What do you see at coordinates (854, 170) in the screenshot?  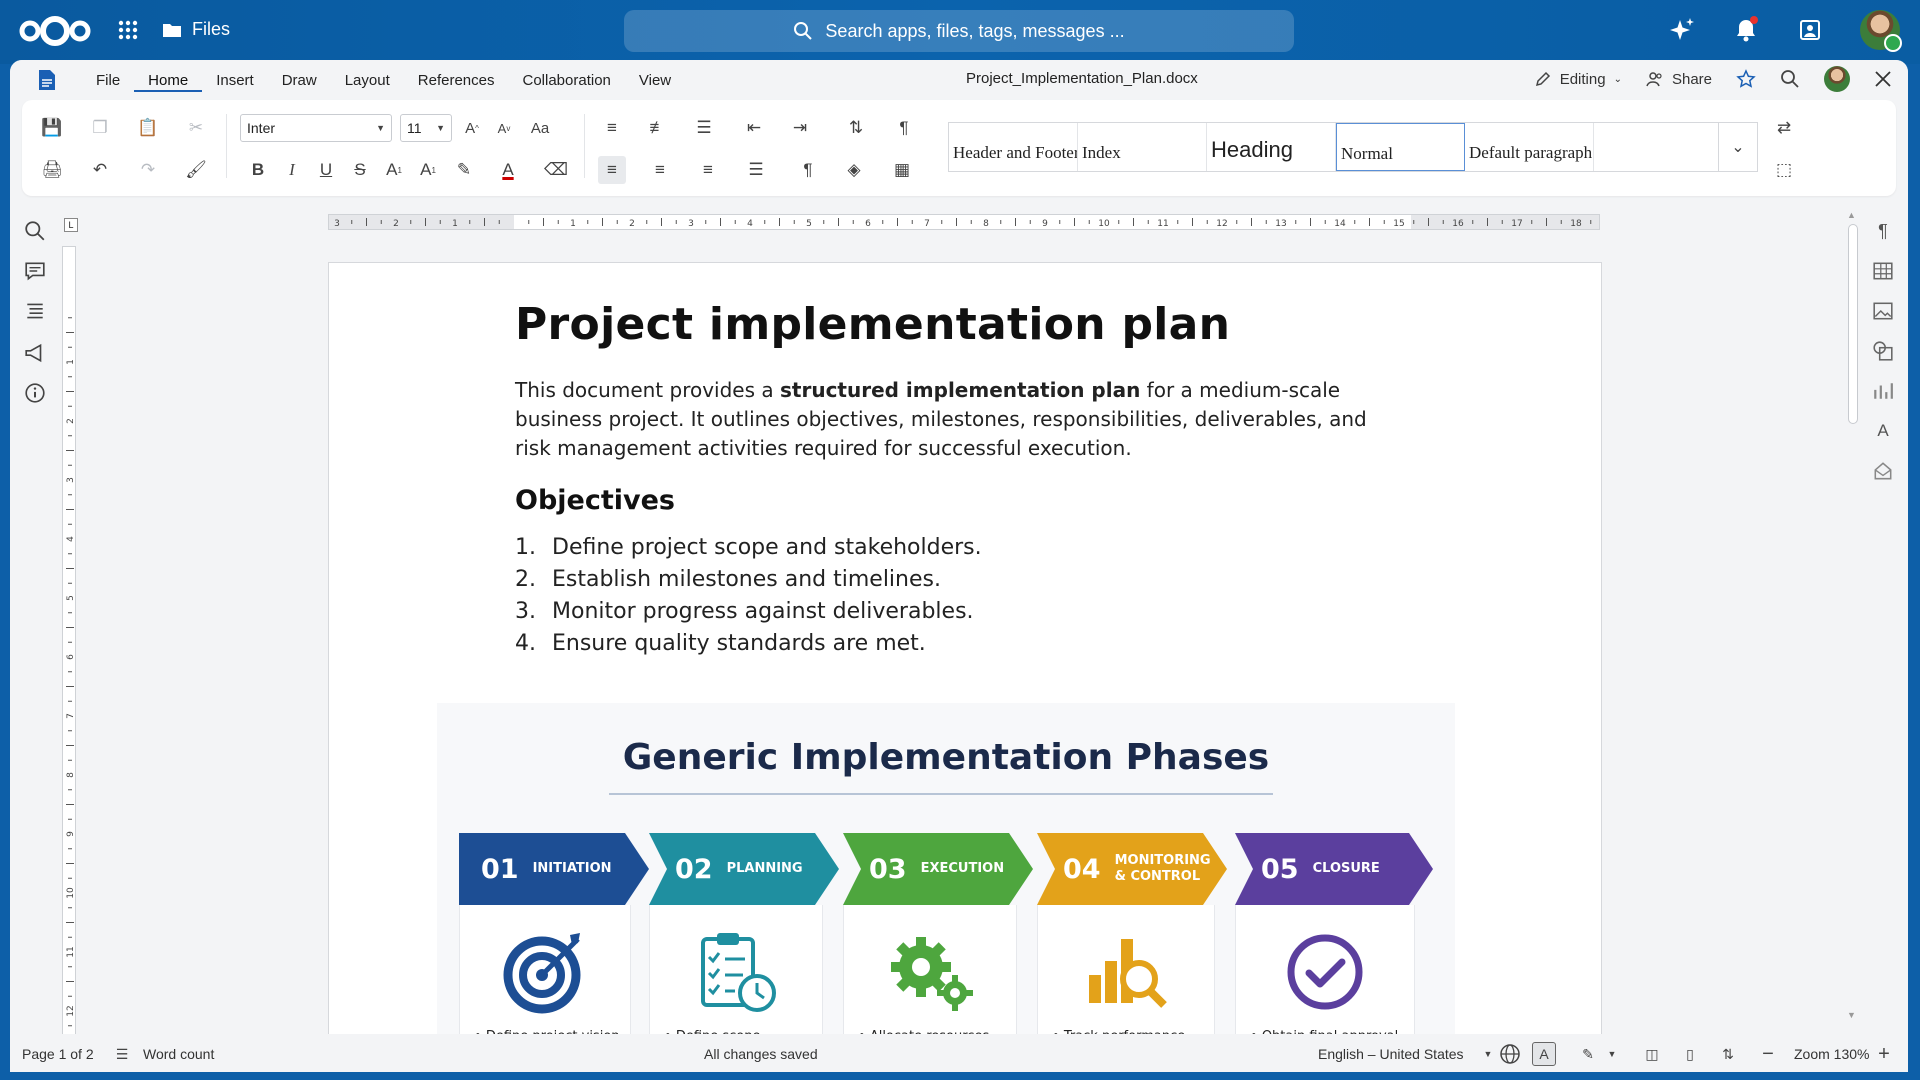 I see `paragraph-fill-icon: ◈` at bounding box center [854, 170].